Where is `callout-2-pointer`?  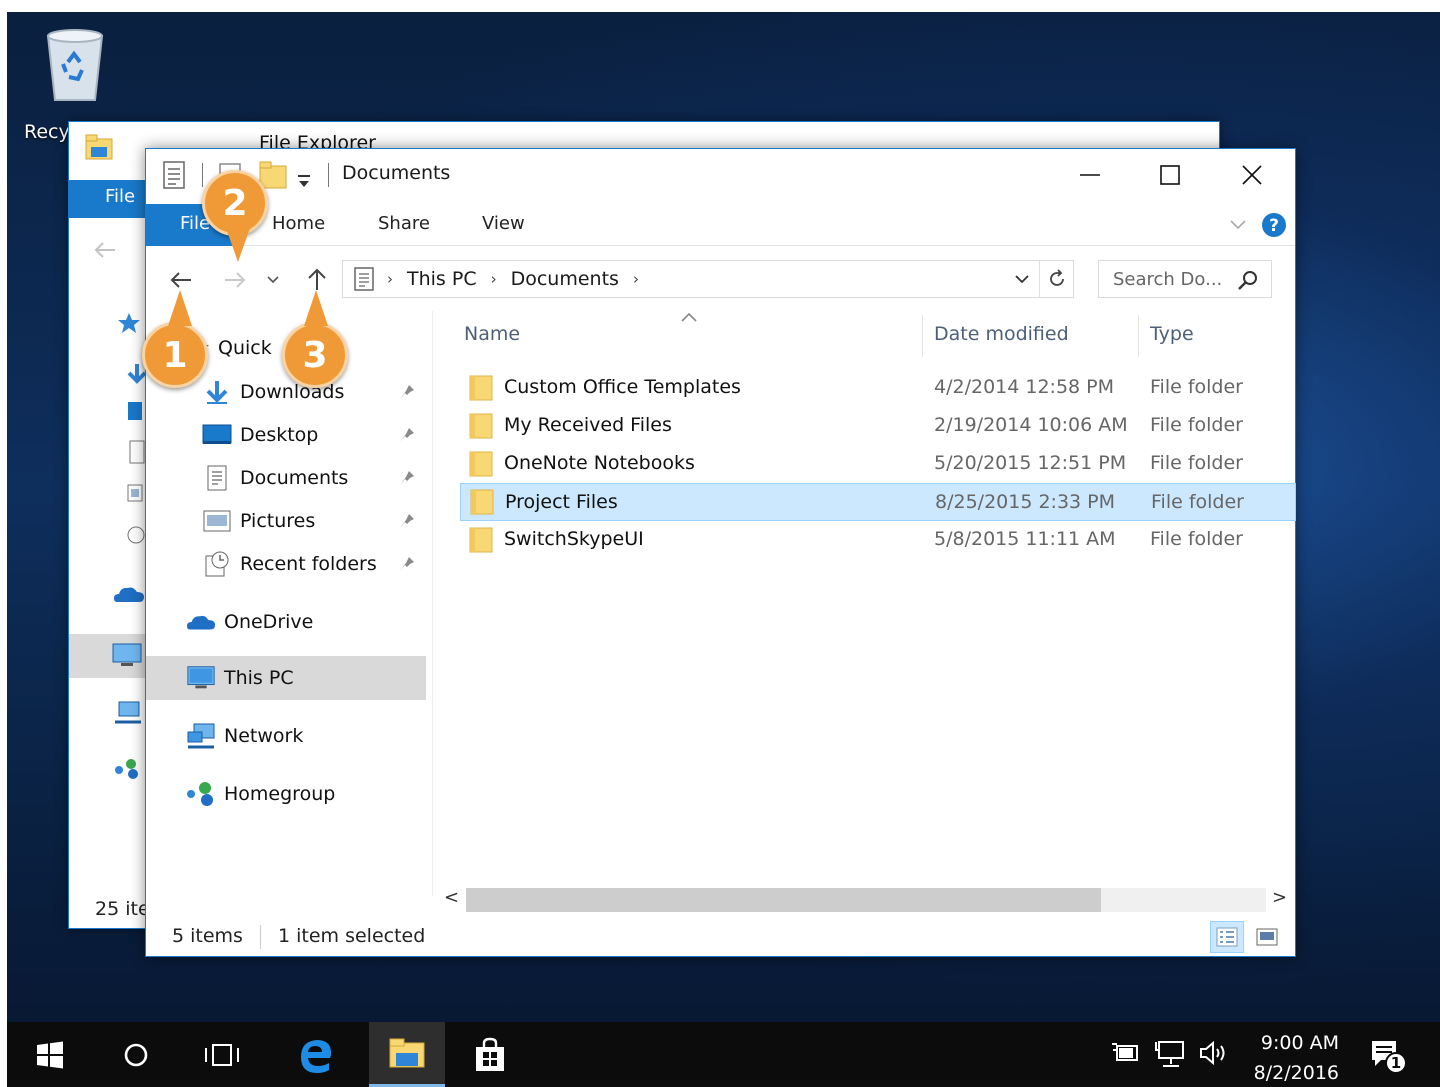
callout-2-pointer is located at coordinates (238, 245).